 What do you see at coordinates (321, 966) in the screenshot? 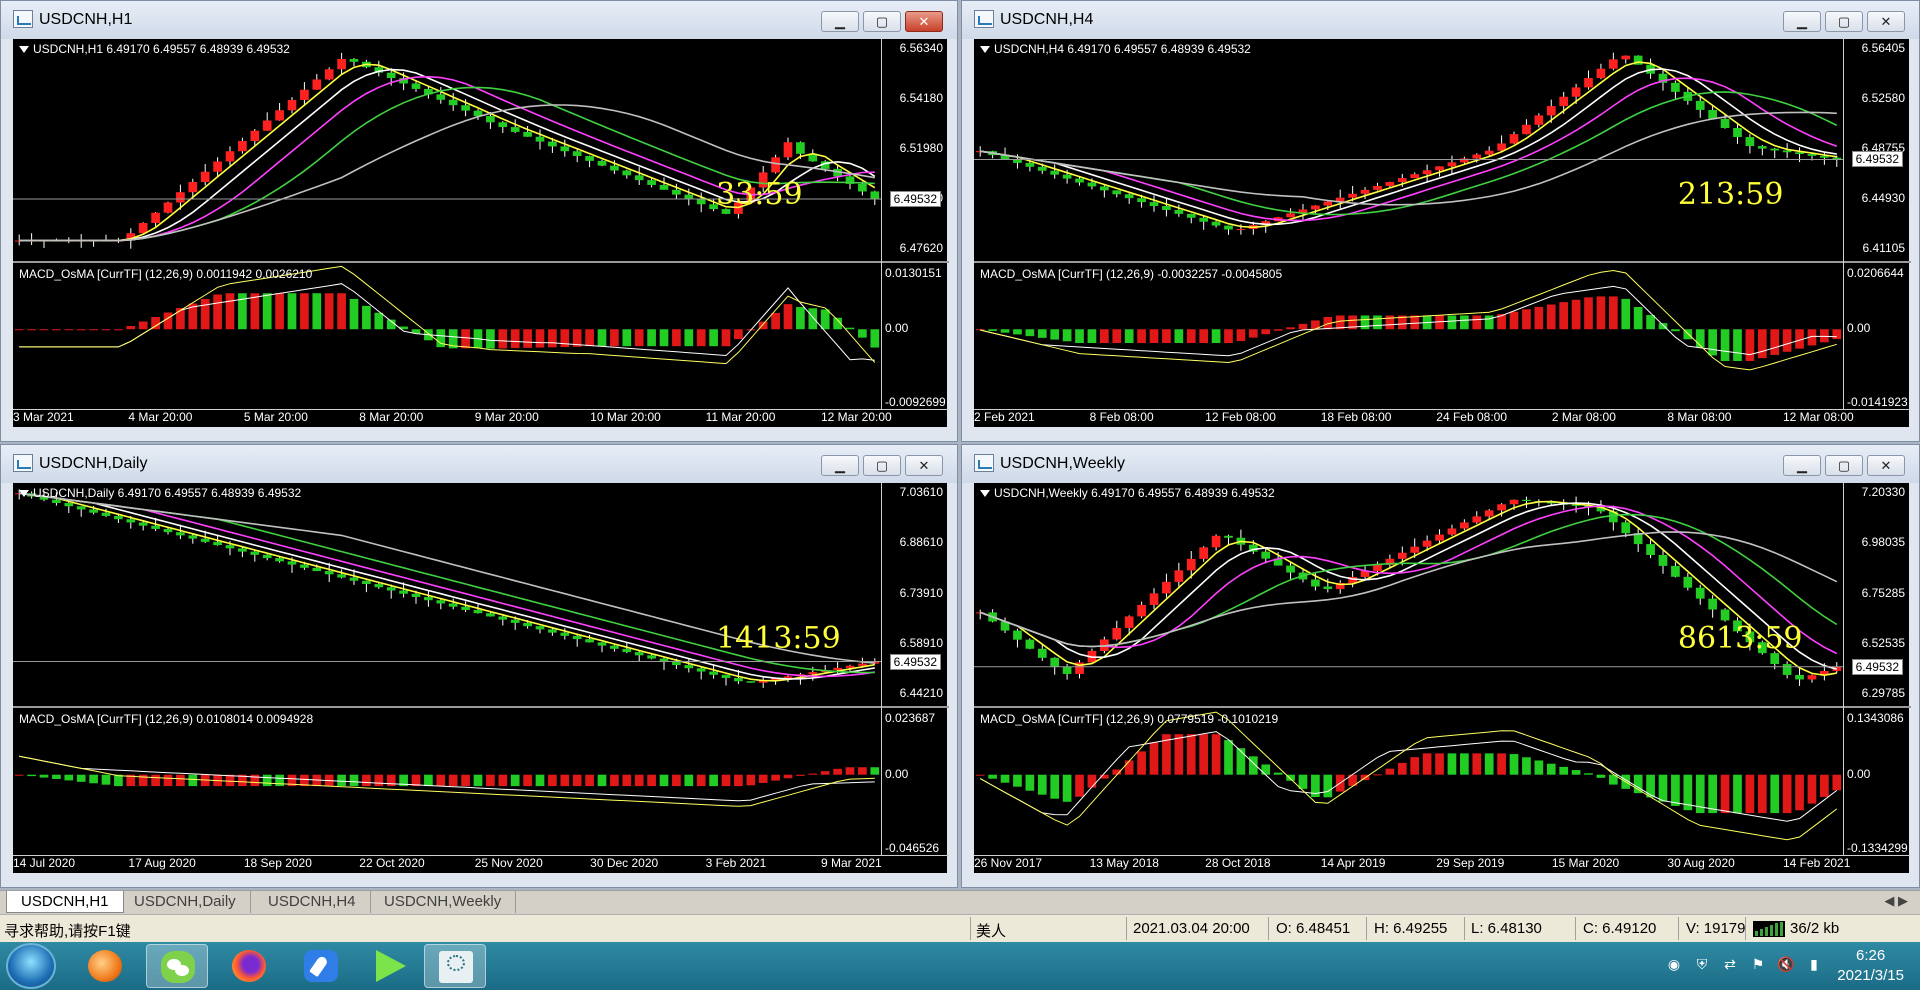
I see `feather-icon` at bounding box center [321, 966].